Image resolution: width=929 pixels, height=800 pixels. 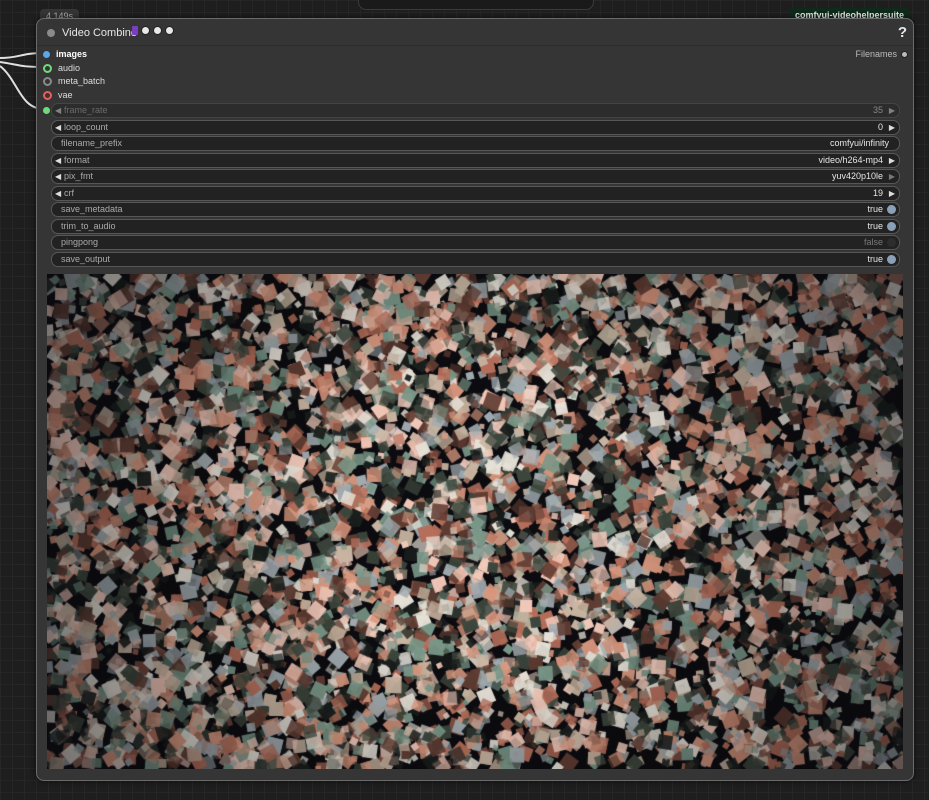 What do you see at coordinates (77, 160) in the screenshot?
I see `widget-label: format` at bounding box center [77, 160].